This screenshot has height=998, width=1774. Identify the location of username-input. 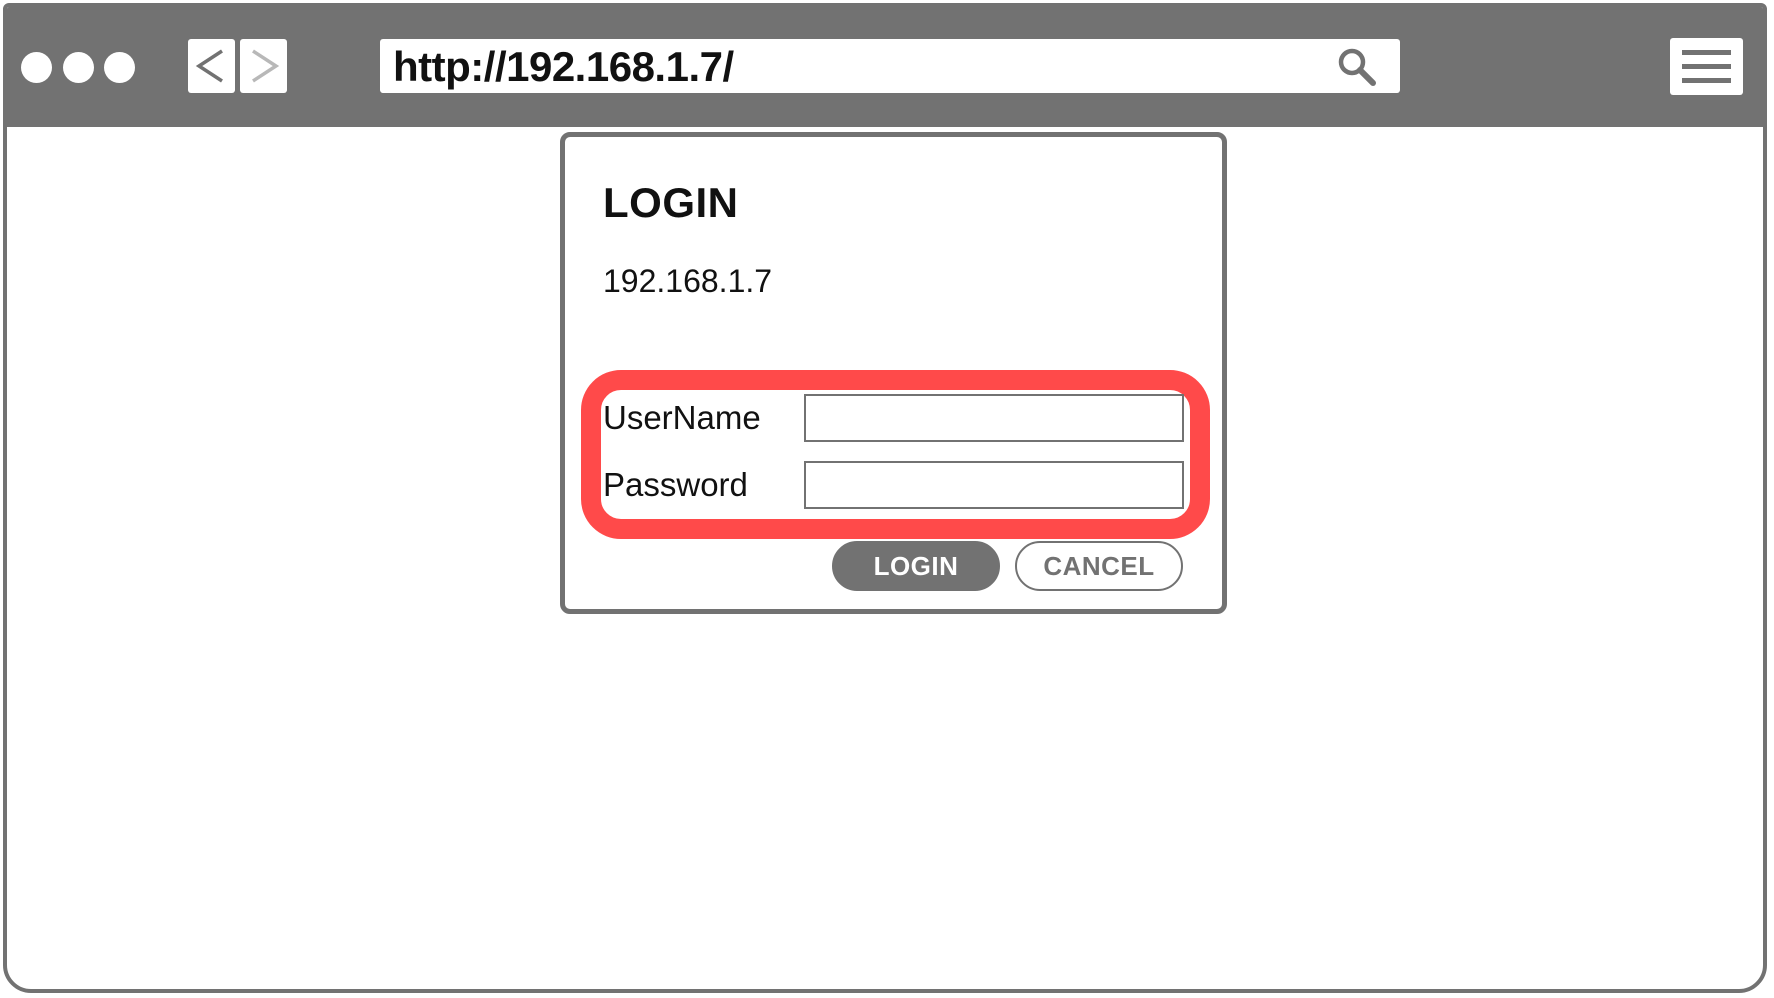
(994, 418).